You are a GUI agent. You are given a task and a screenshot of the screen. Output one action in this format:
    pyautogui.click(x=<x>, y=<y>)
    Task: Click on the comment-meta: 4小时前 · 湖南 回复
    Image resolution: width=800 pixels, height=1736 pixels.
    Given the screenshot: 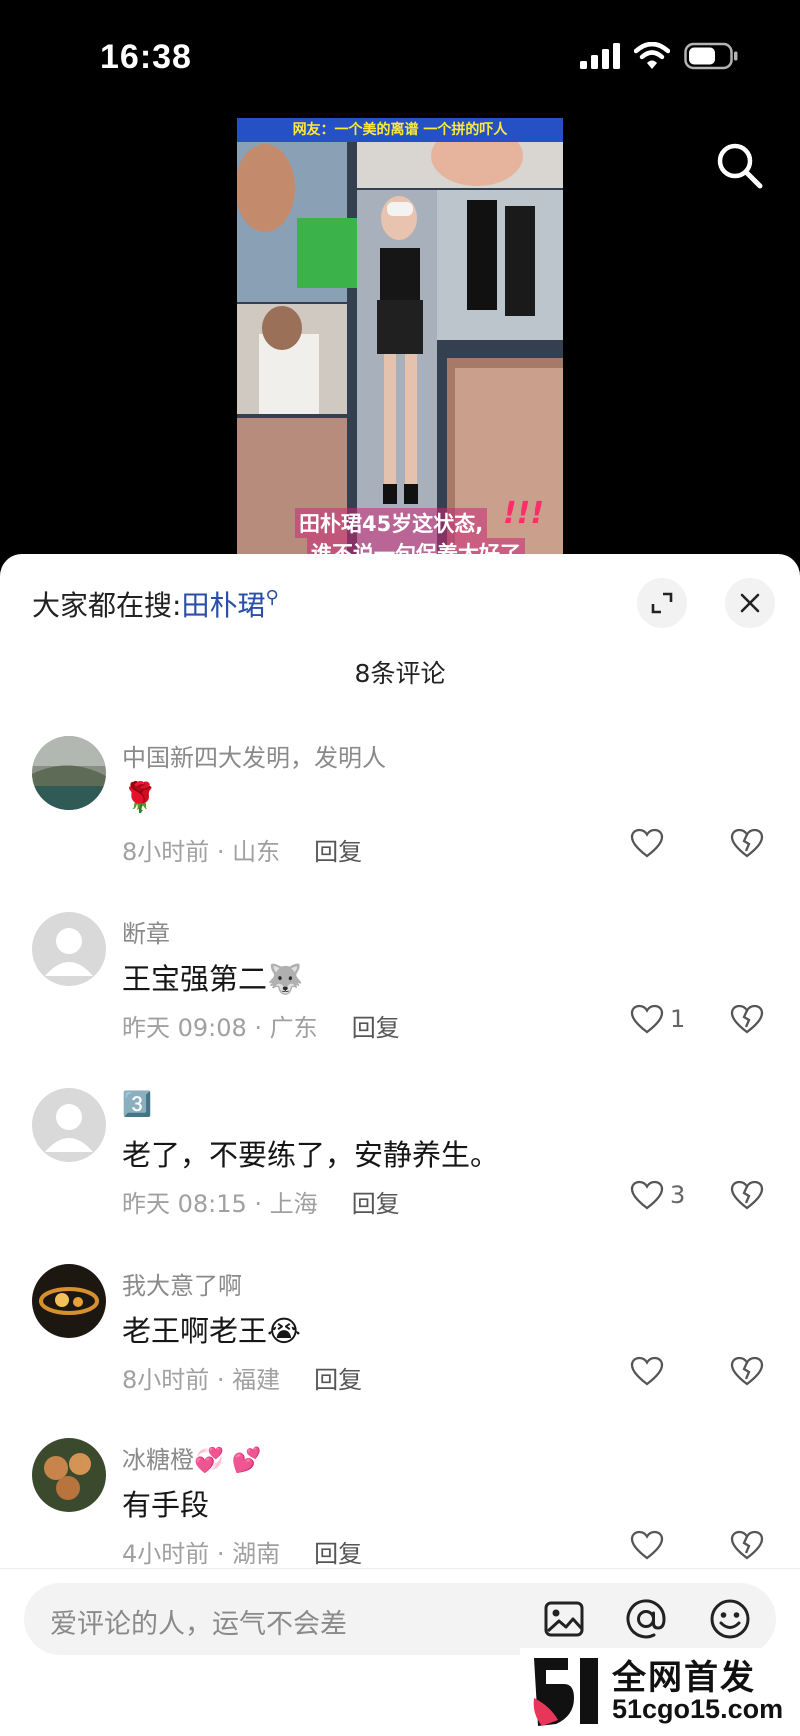 What is the action you would take?
    pyautogui.click(x=242, y=1551)
    